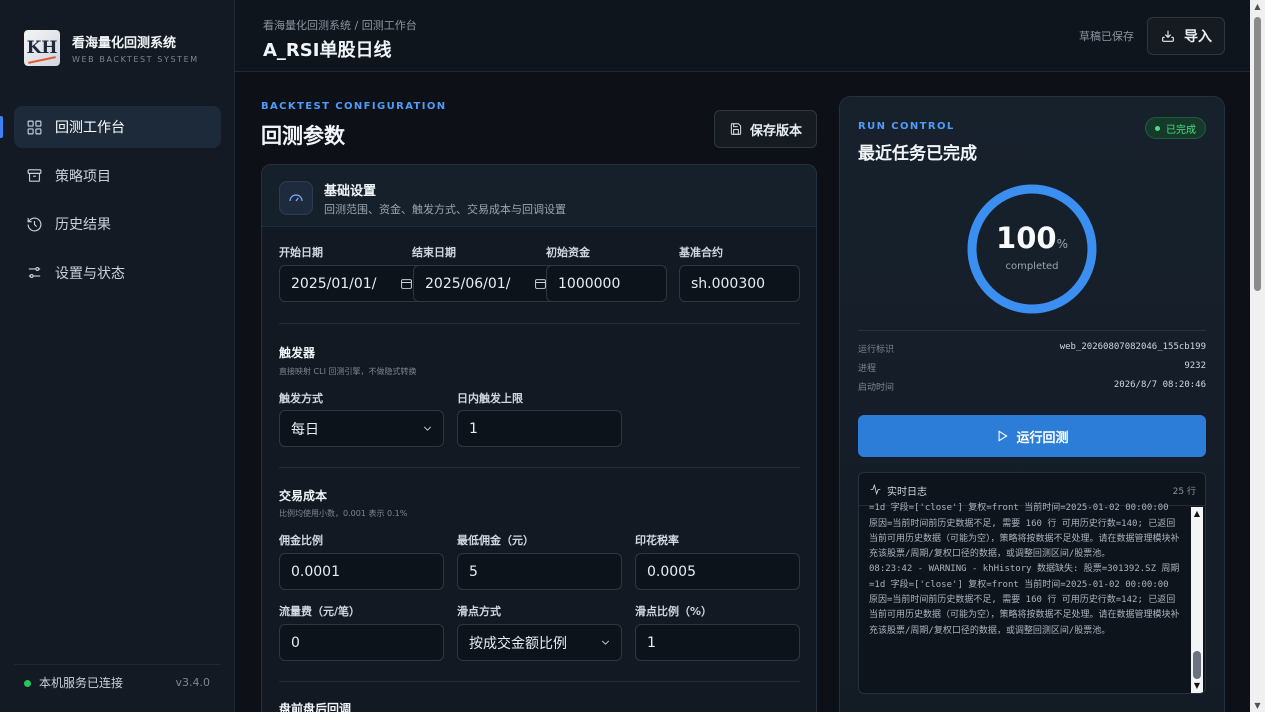 Image resolution: width=1265 pixels, height=712 pixels. Describe the element at coordinates (539, 428) in the screenshot. I see `trigger-limit-input: 1` at that location.